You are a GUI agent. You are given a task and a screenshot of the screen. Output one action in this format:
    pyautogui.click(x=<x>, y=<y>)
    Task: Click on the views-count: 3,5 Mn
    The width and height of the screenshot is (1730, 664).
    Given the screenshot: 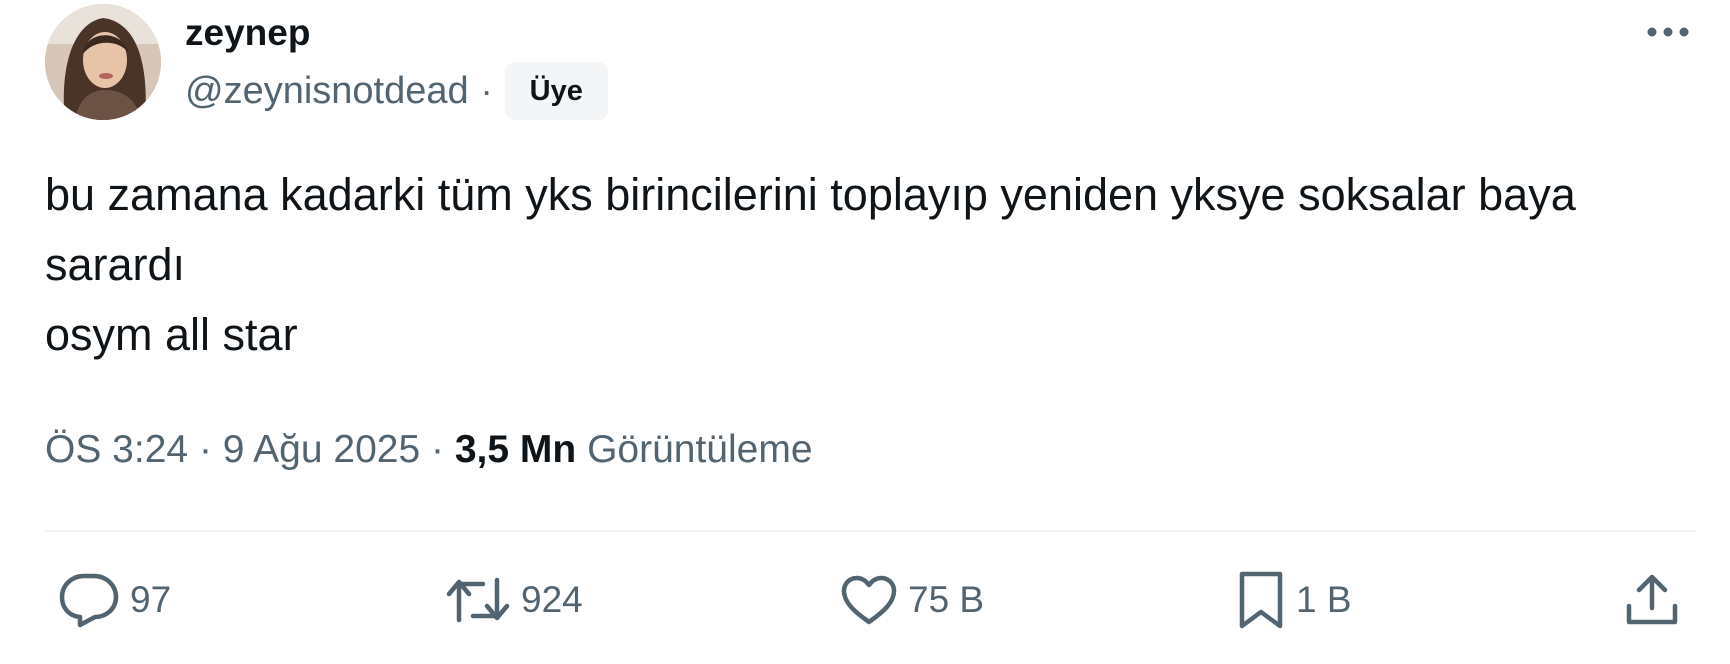 What is the action you would take?
    pyautogui.click(x=515, y=449)
    